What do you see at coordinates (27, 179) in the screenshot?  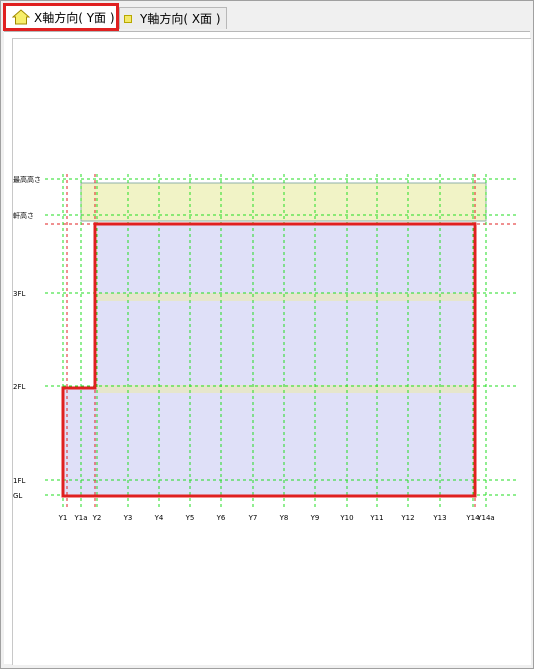 I see `level-label: 最高高さ` at bounding box center [27, 179].